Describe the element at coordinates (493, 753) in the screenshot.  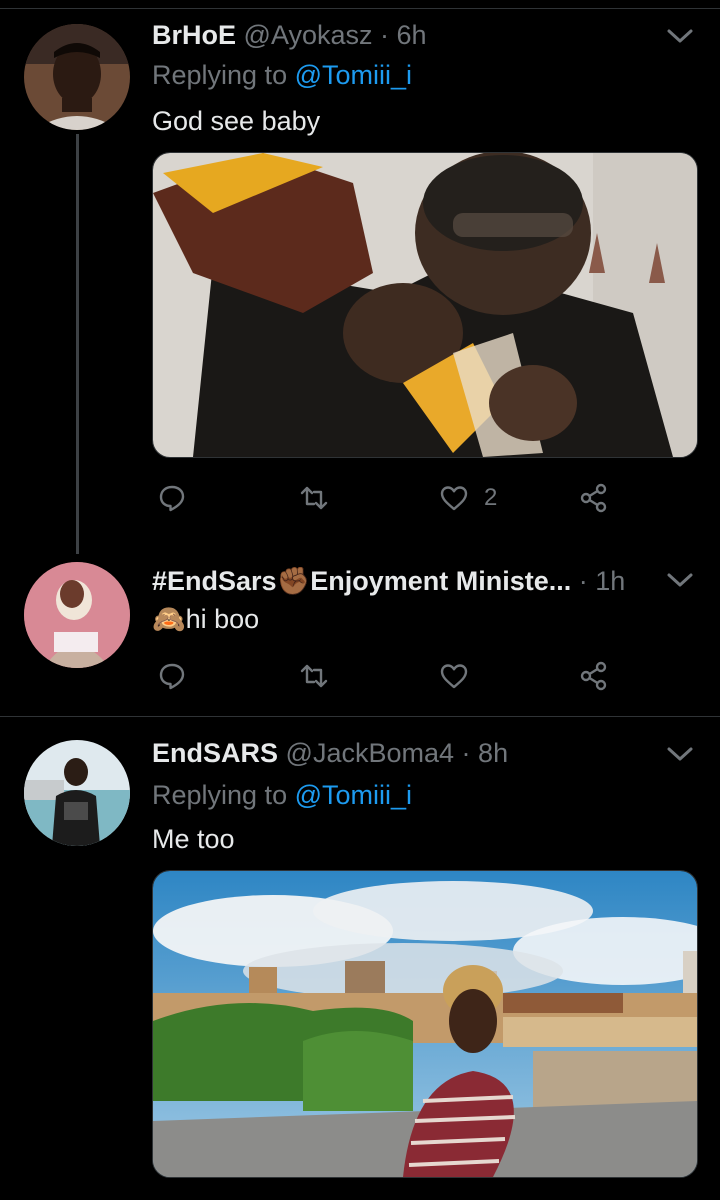
I see `timestamp: 8h` at that location.